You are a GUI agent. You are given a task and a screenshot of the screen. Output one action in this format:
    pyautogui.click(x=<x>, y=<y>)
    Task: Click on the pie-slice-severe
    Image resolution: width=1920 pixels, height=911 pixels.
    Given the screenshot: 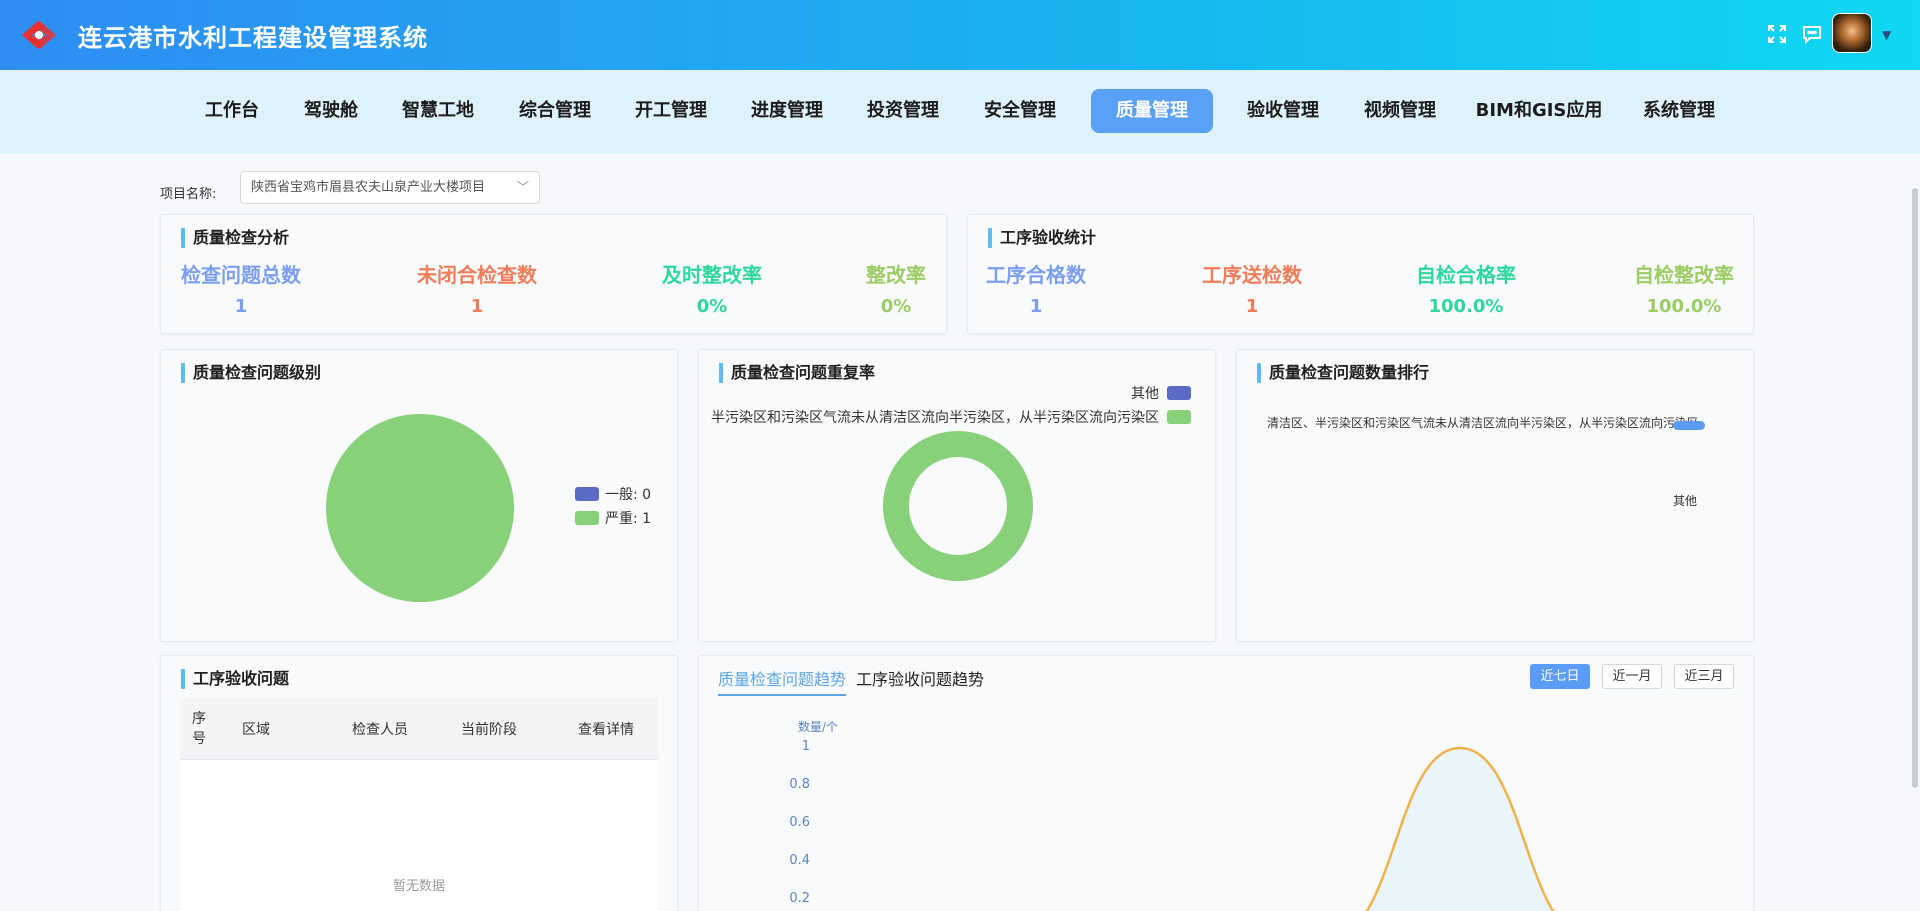 What is the action you would take?
    pyautogui.click(x=420, y=508)
    